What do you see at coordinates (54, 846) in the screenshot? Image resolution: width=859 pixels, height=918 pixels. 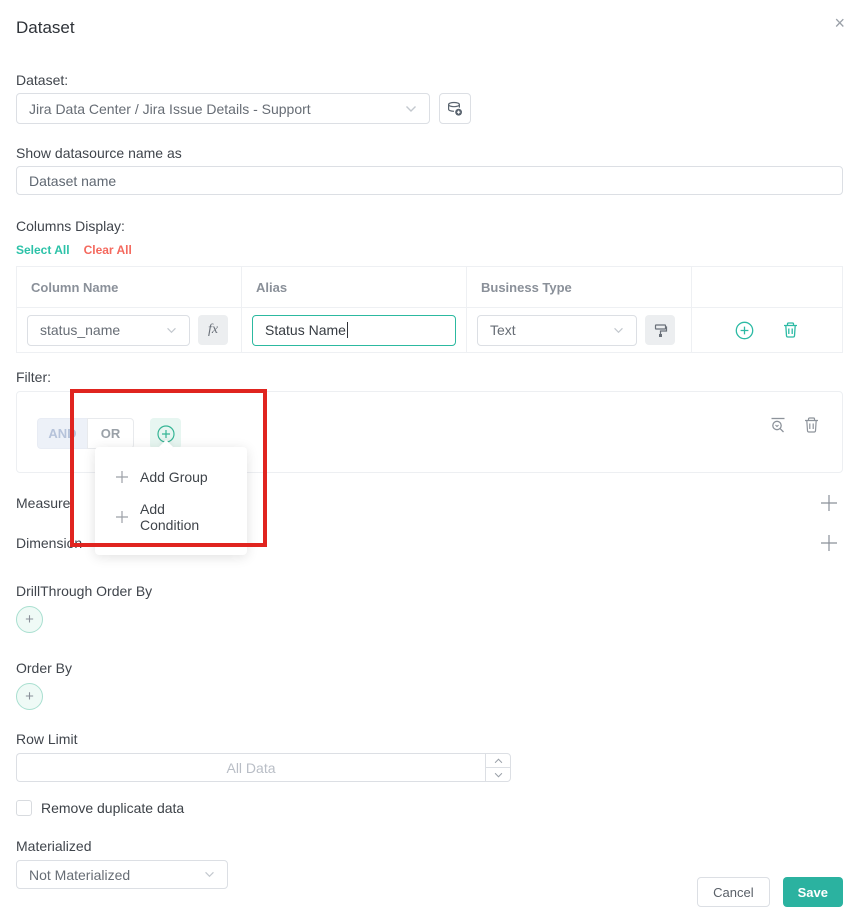 I see `materialized-label: Materialized` at bounding box center [54, 846].